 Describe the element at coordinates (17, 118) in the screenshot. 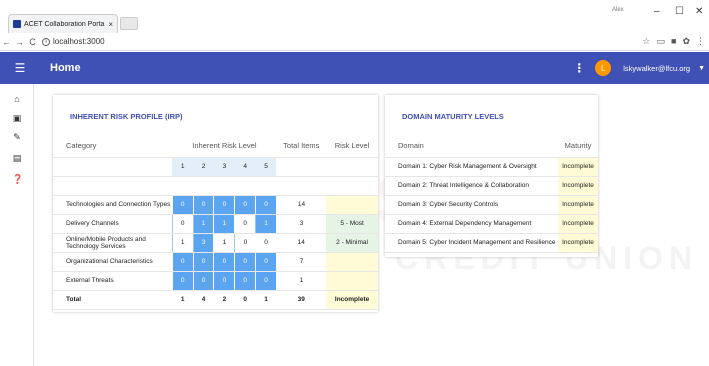

I see `dashboard-icon: ▣` at that location.